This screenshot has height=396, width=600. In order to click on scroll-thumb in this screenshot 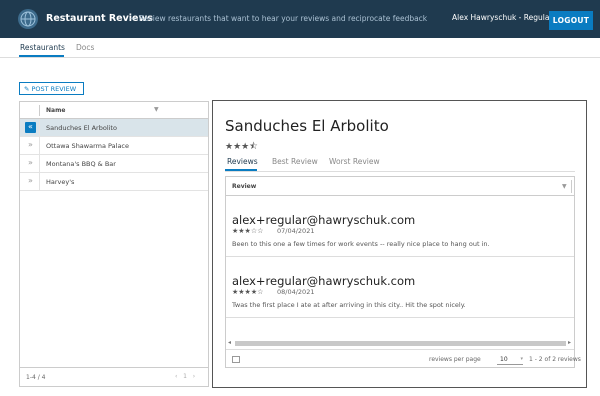, I will do `click(400, 343)`.